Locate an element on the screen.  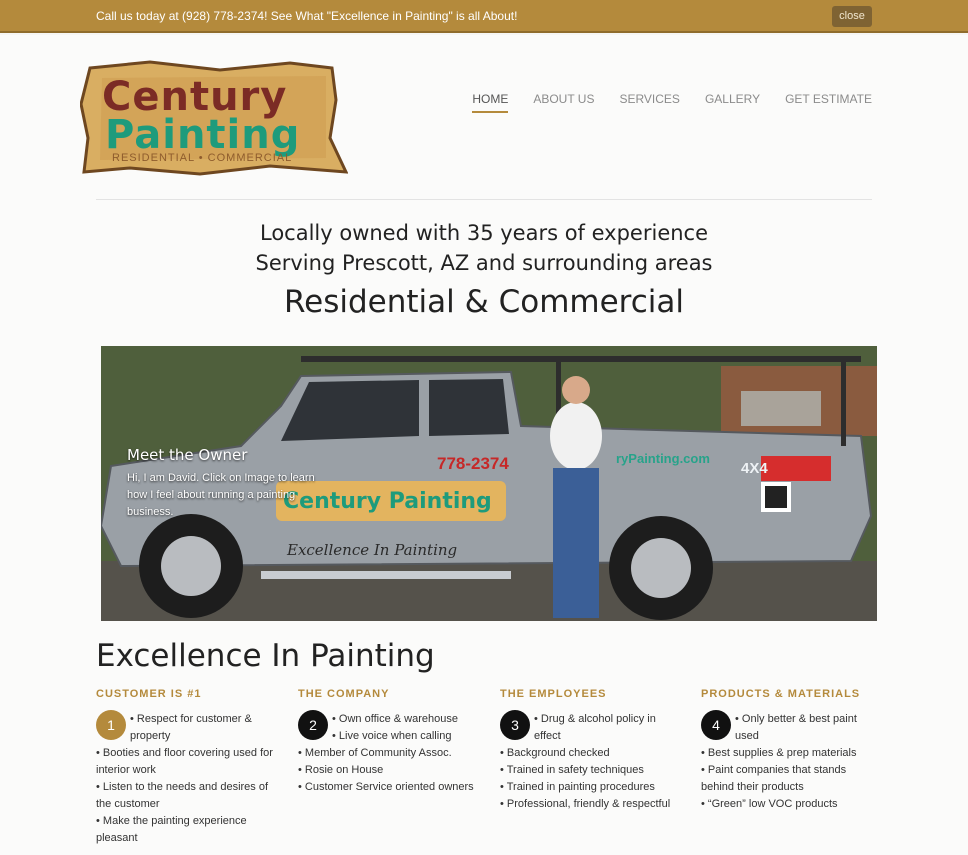
nav-about-us: ABOUT US is located at coordinates (563, 102).